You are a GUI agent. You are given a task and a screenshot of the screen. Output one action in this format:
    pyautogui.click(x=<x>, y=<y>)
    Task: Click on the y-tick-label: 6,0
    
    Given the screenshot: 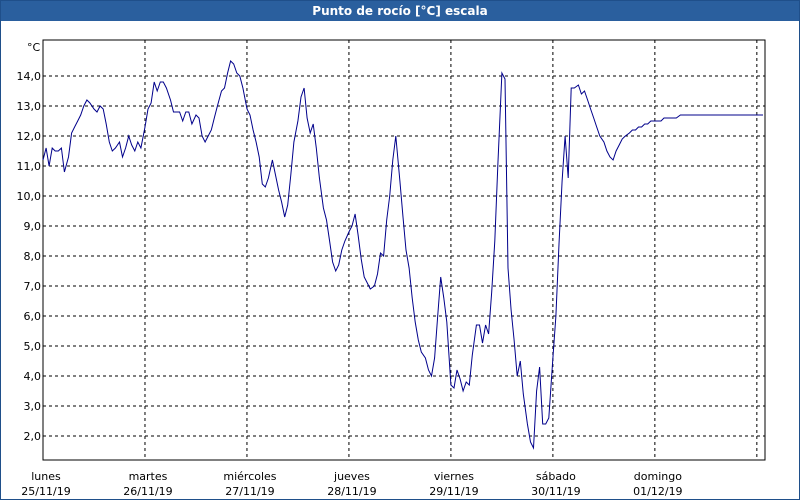 What is the action you would take?
    pyautogui.click(x=33, y=316)
    